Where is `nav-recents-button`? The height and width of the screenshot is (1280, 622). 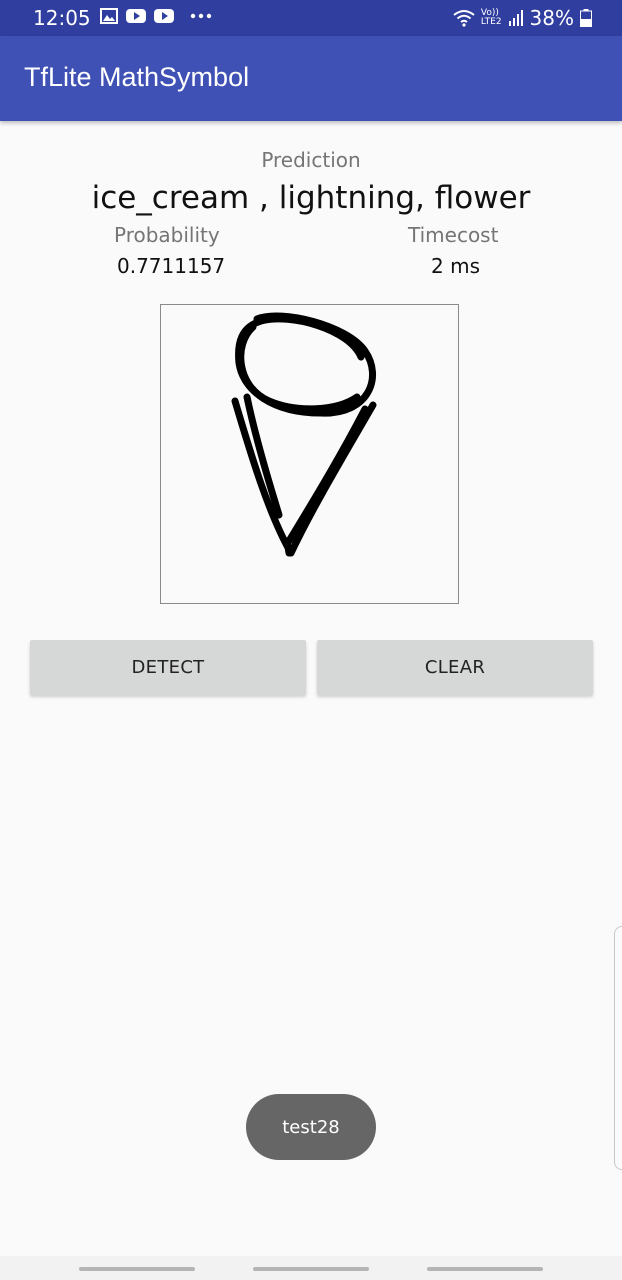
nav-recents-button is located at coordinates (137, 1269).